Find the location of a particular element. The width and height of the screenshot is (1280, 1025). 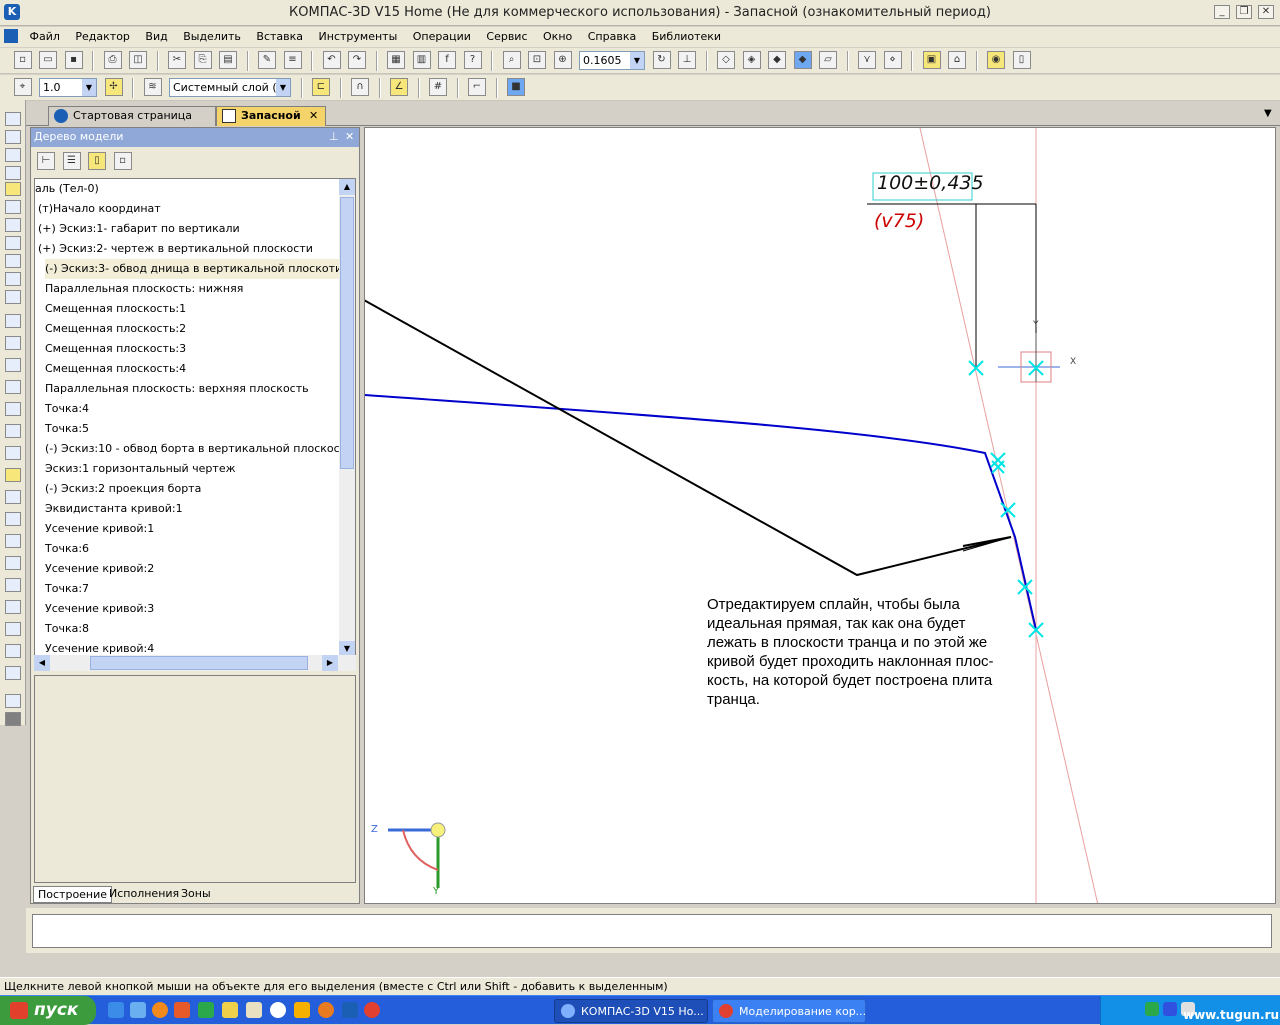

document-menu-icon is located at coordinates (11, 36).